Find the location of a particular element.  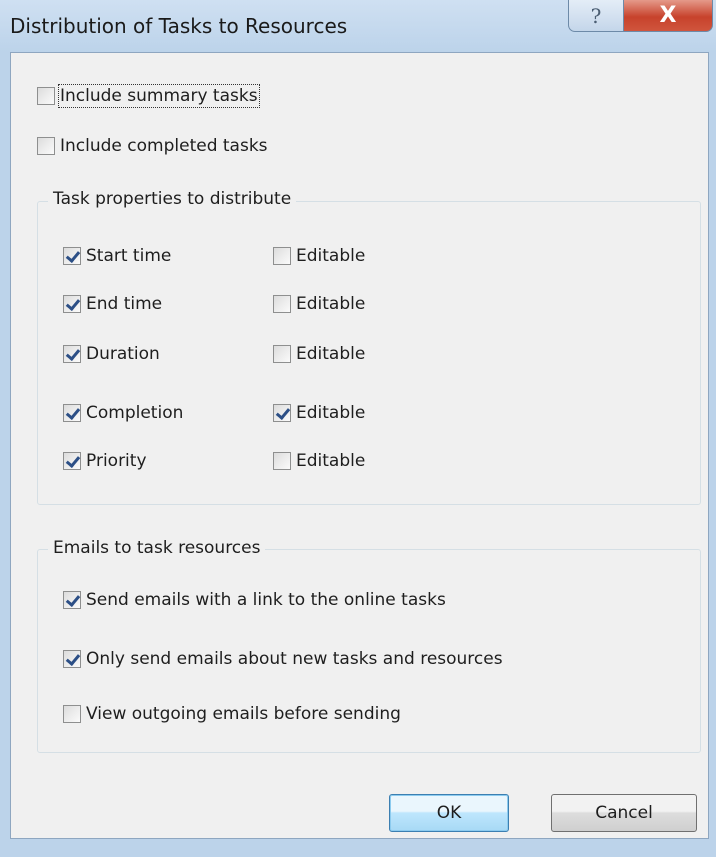

completion-label: Completion is located at coordinates (135, 413).